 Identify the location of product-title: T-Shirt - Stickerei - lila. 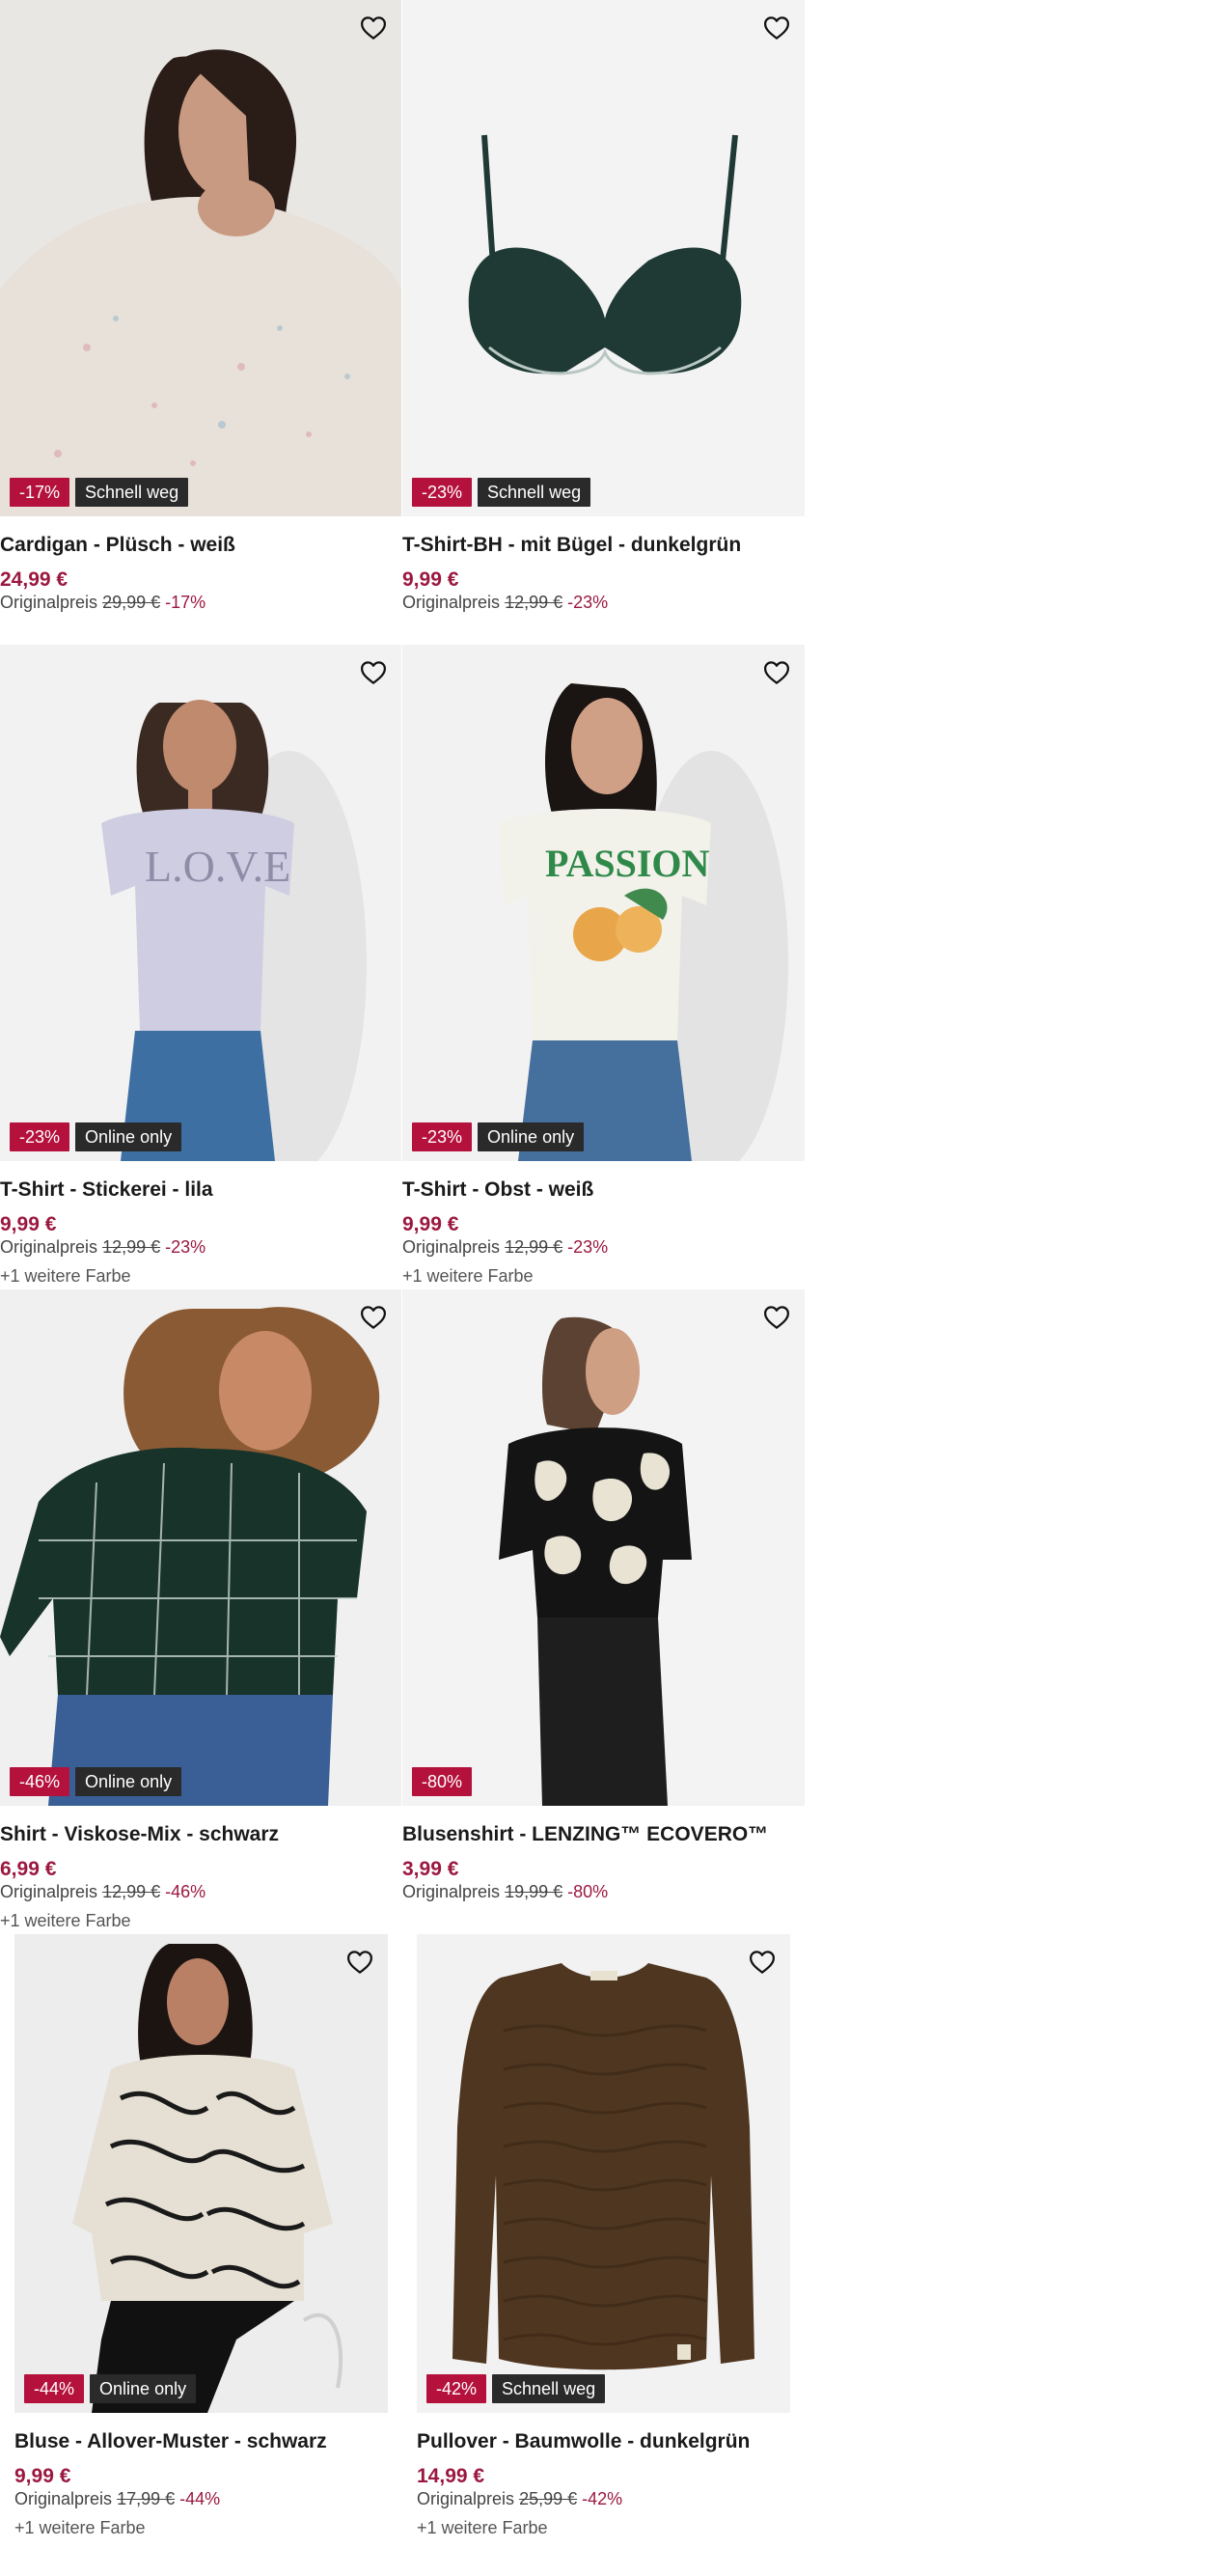
(107, 1190).